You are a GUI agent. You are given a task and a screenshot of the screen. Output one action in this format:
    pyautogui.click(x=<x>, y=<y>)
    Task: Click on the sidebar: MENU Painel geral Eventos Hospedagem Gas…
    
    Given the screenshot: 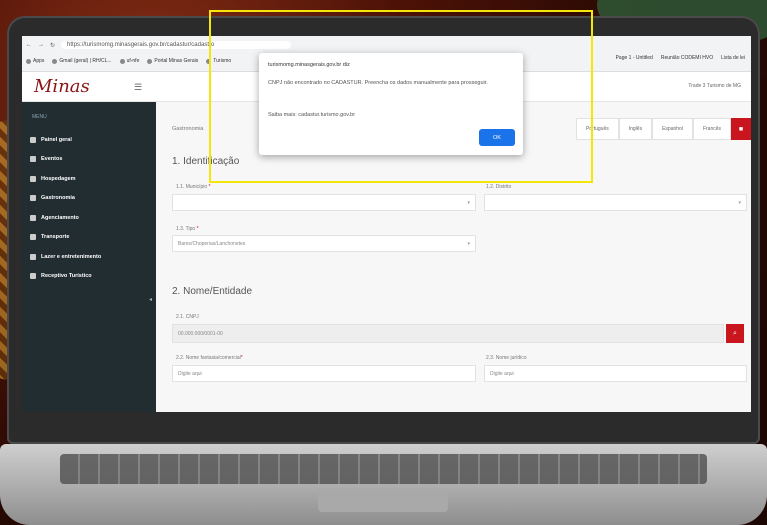 What is the action you would take?
    pyautogui.click(x=89, y=257)
    